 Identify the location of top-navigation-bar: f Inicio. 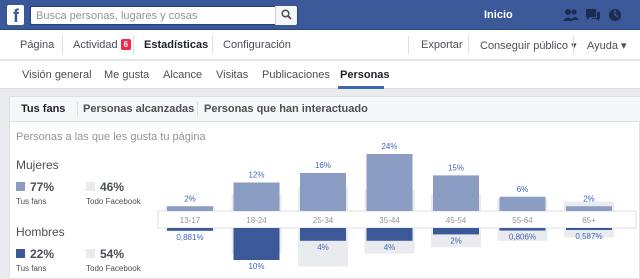
(320, 15).